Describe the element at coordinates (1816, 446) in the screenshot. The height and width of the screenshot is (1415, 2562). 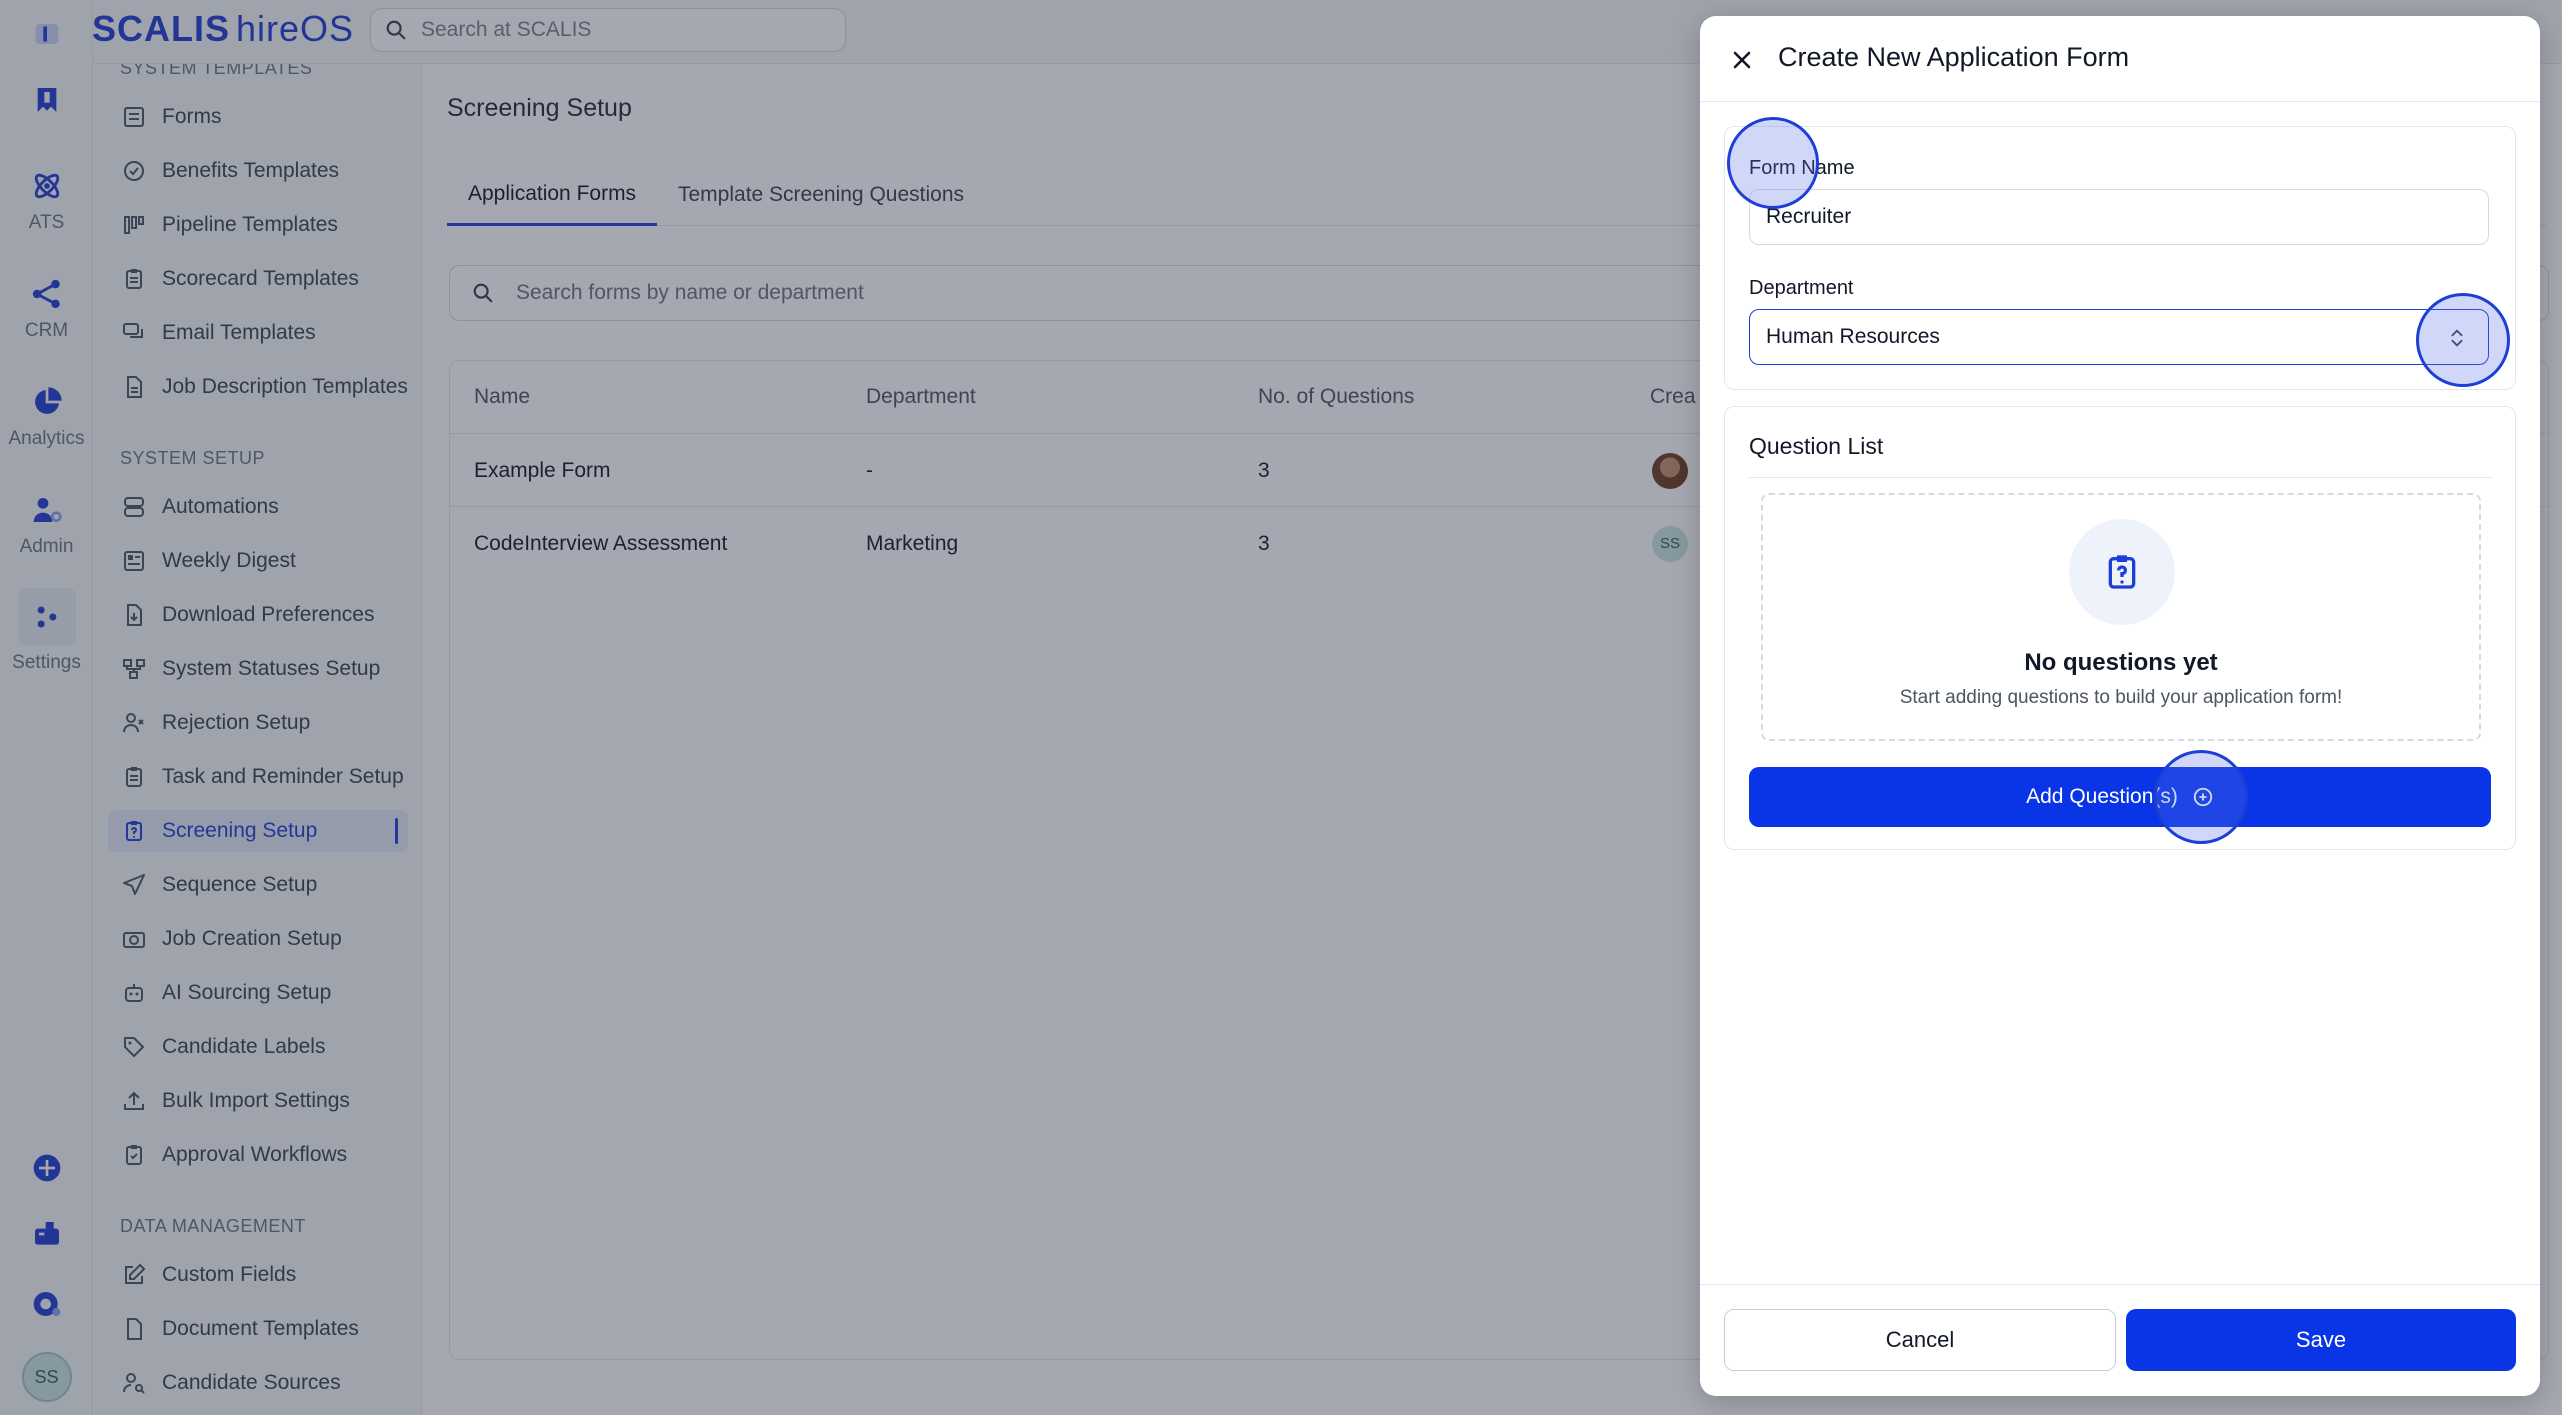
I see `question-list-title: Question List` at that location.